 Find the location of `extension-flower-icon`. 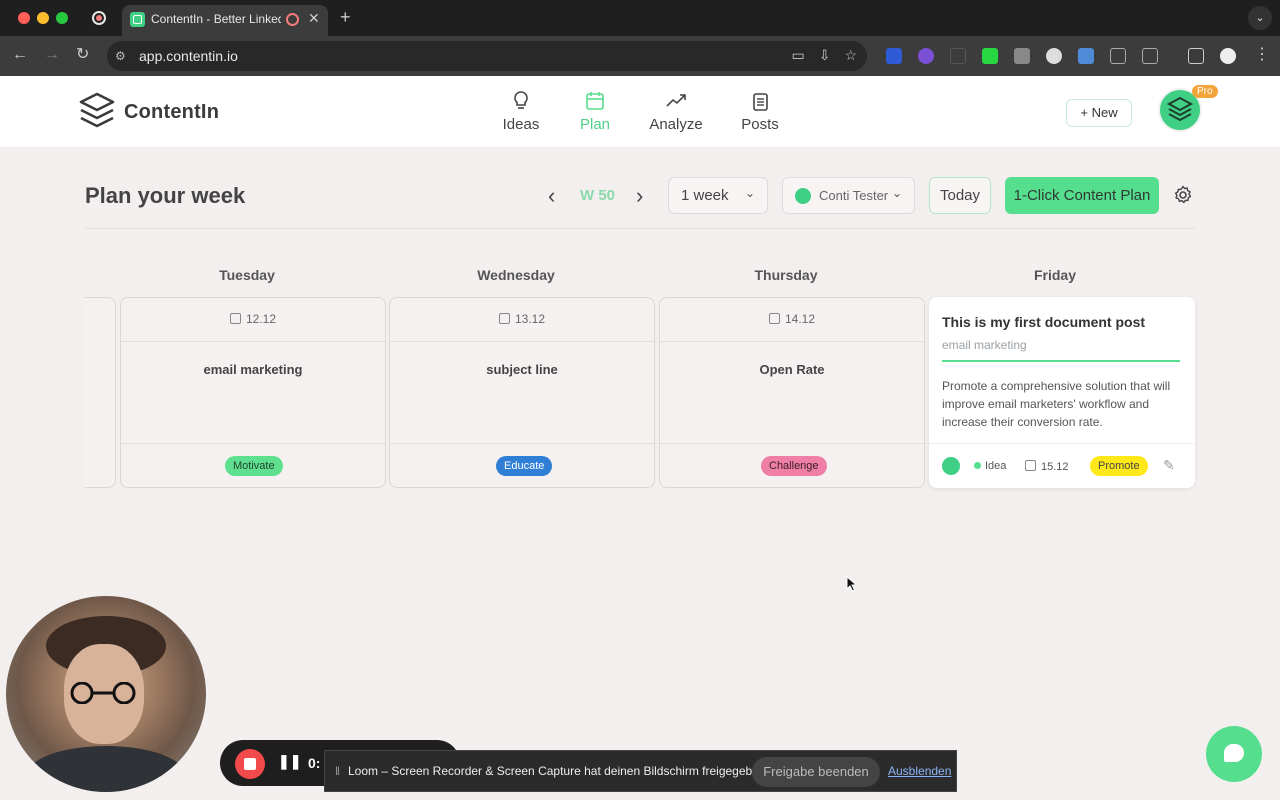

extension-flower-icon is located at coordinates (926, 56).